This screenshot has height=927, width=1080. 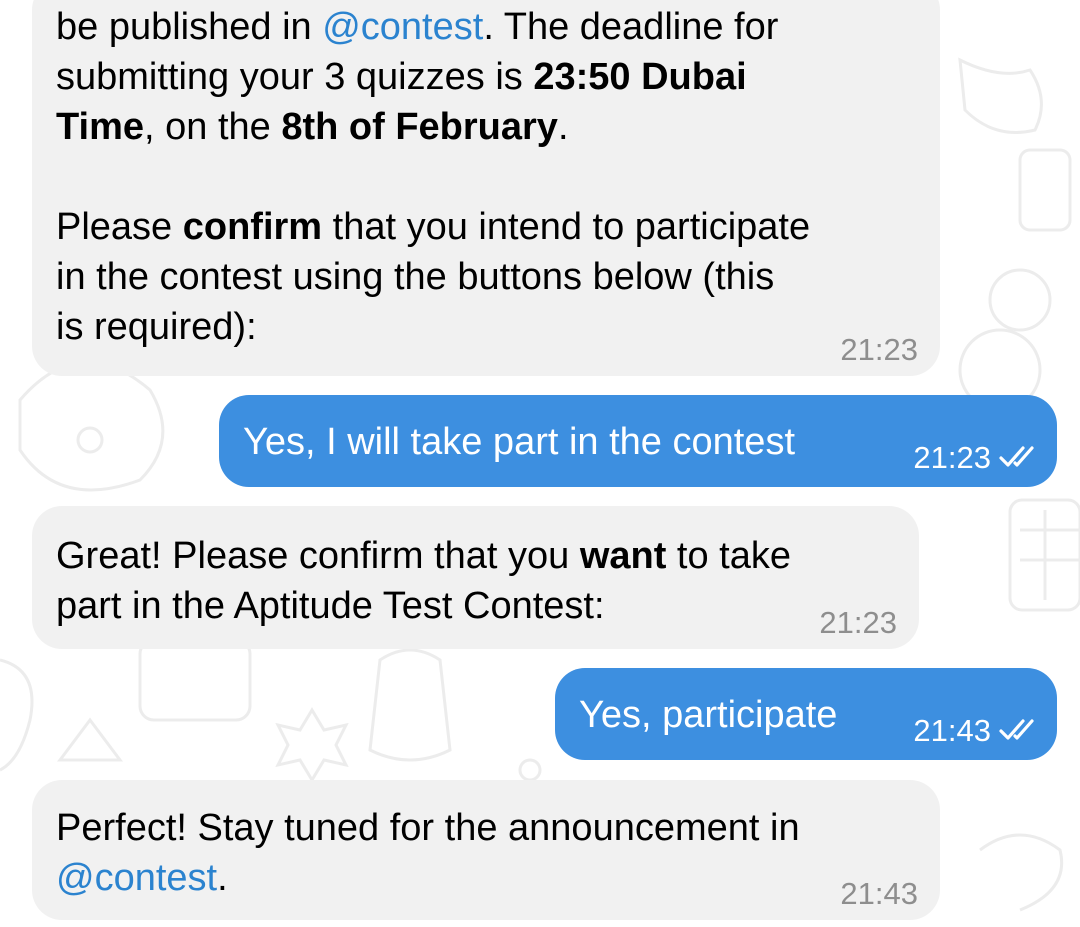 I want to click on message-text-fragment: . The deadline for, so click(x=631, y=27).